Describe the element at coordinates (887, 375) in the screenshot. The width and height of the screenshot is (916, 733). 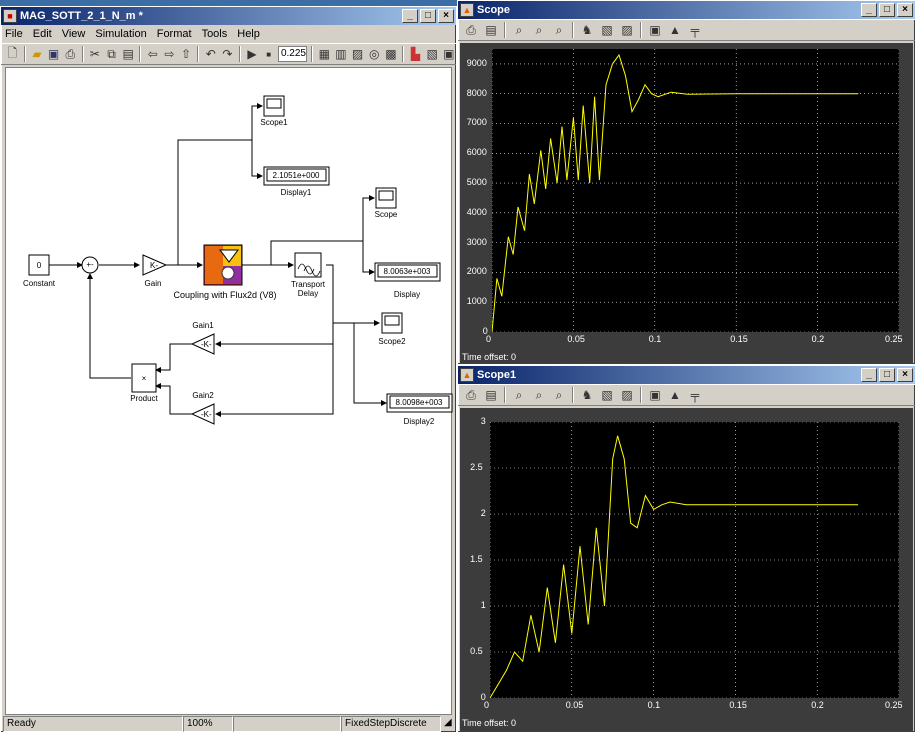
I see `scope1-maximize-button: □` at that location.